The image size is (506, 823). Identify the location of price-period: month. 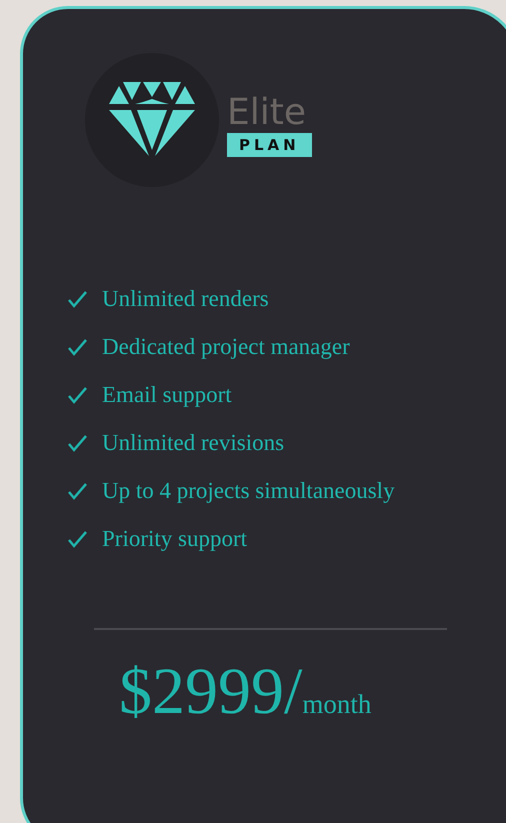
(337, 705).